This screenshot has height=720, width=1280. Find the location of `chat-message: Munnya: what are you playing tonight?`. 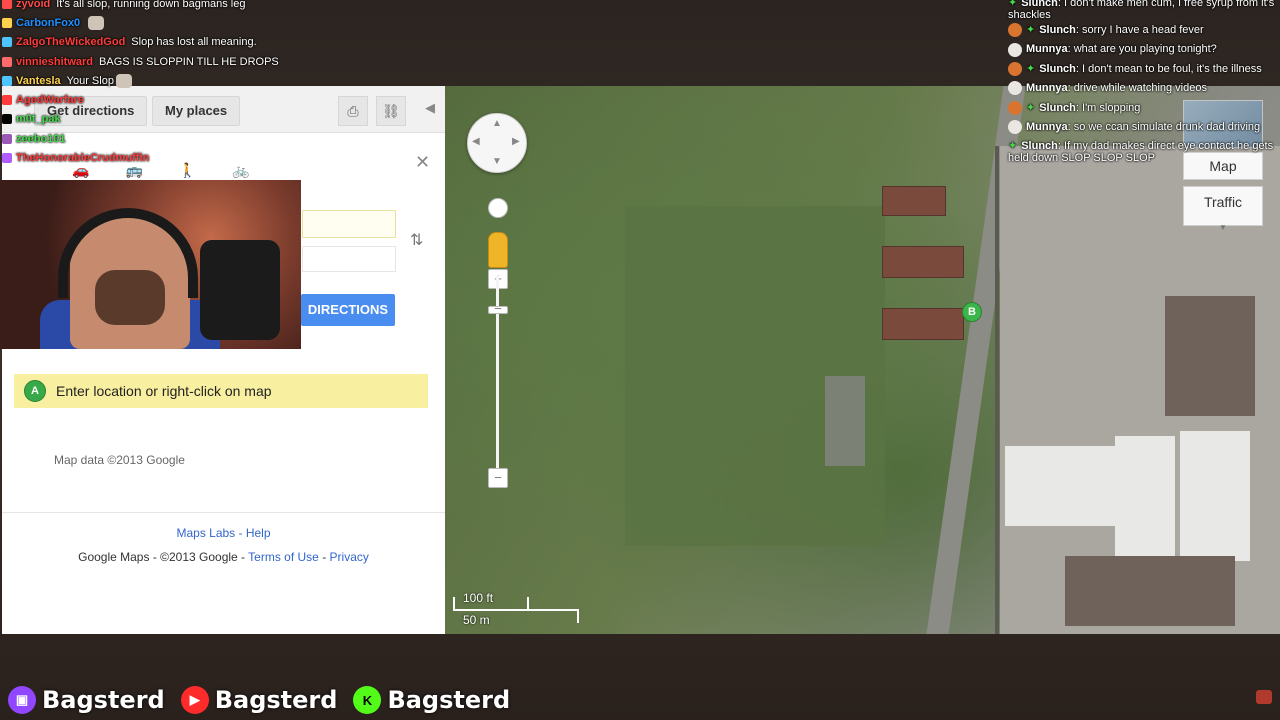

chat-message: Munnya: what are you playing tonight? is located at coordinates (1144, 49).